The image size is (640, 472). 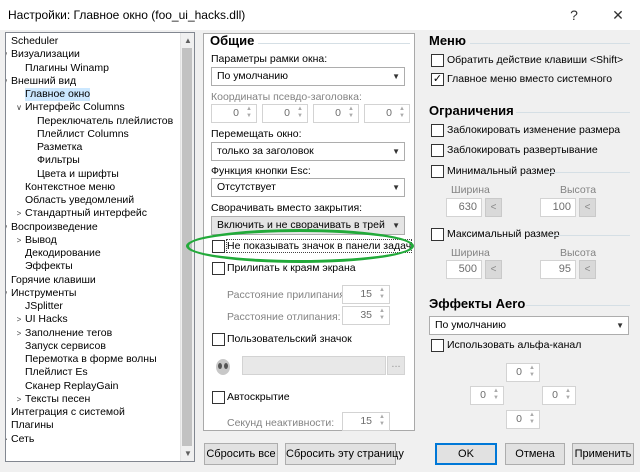 What do you see at coordinates (41, 240) in the screenshot?
I see `tree-item: Вывод` at bounding box center [41, 240].